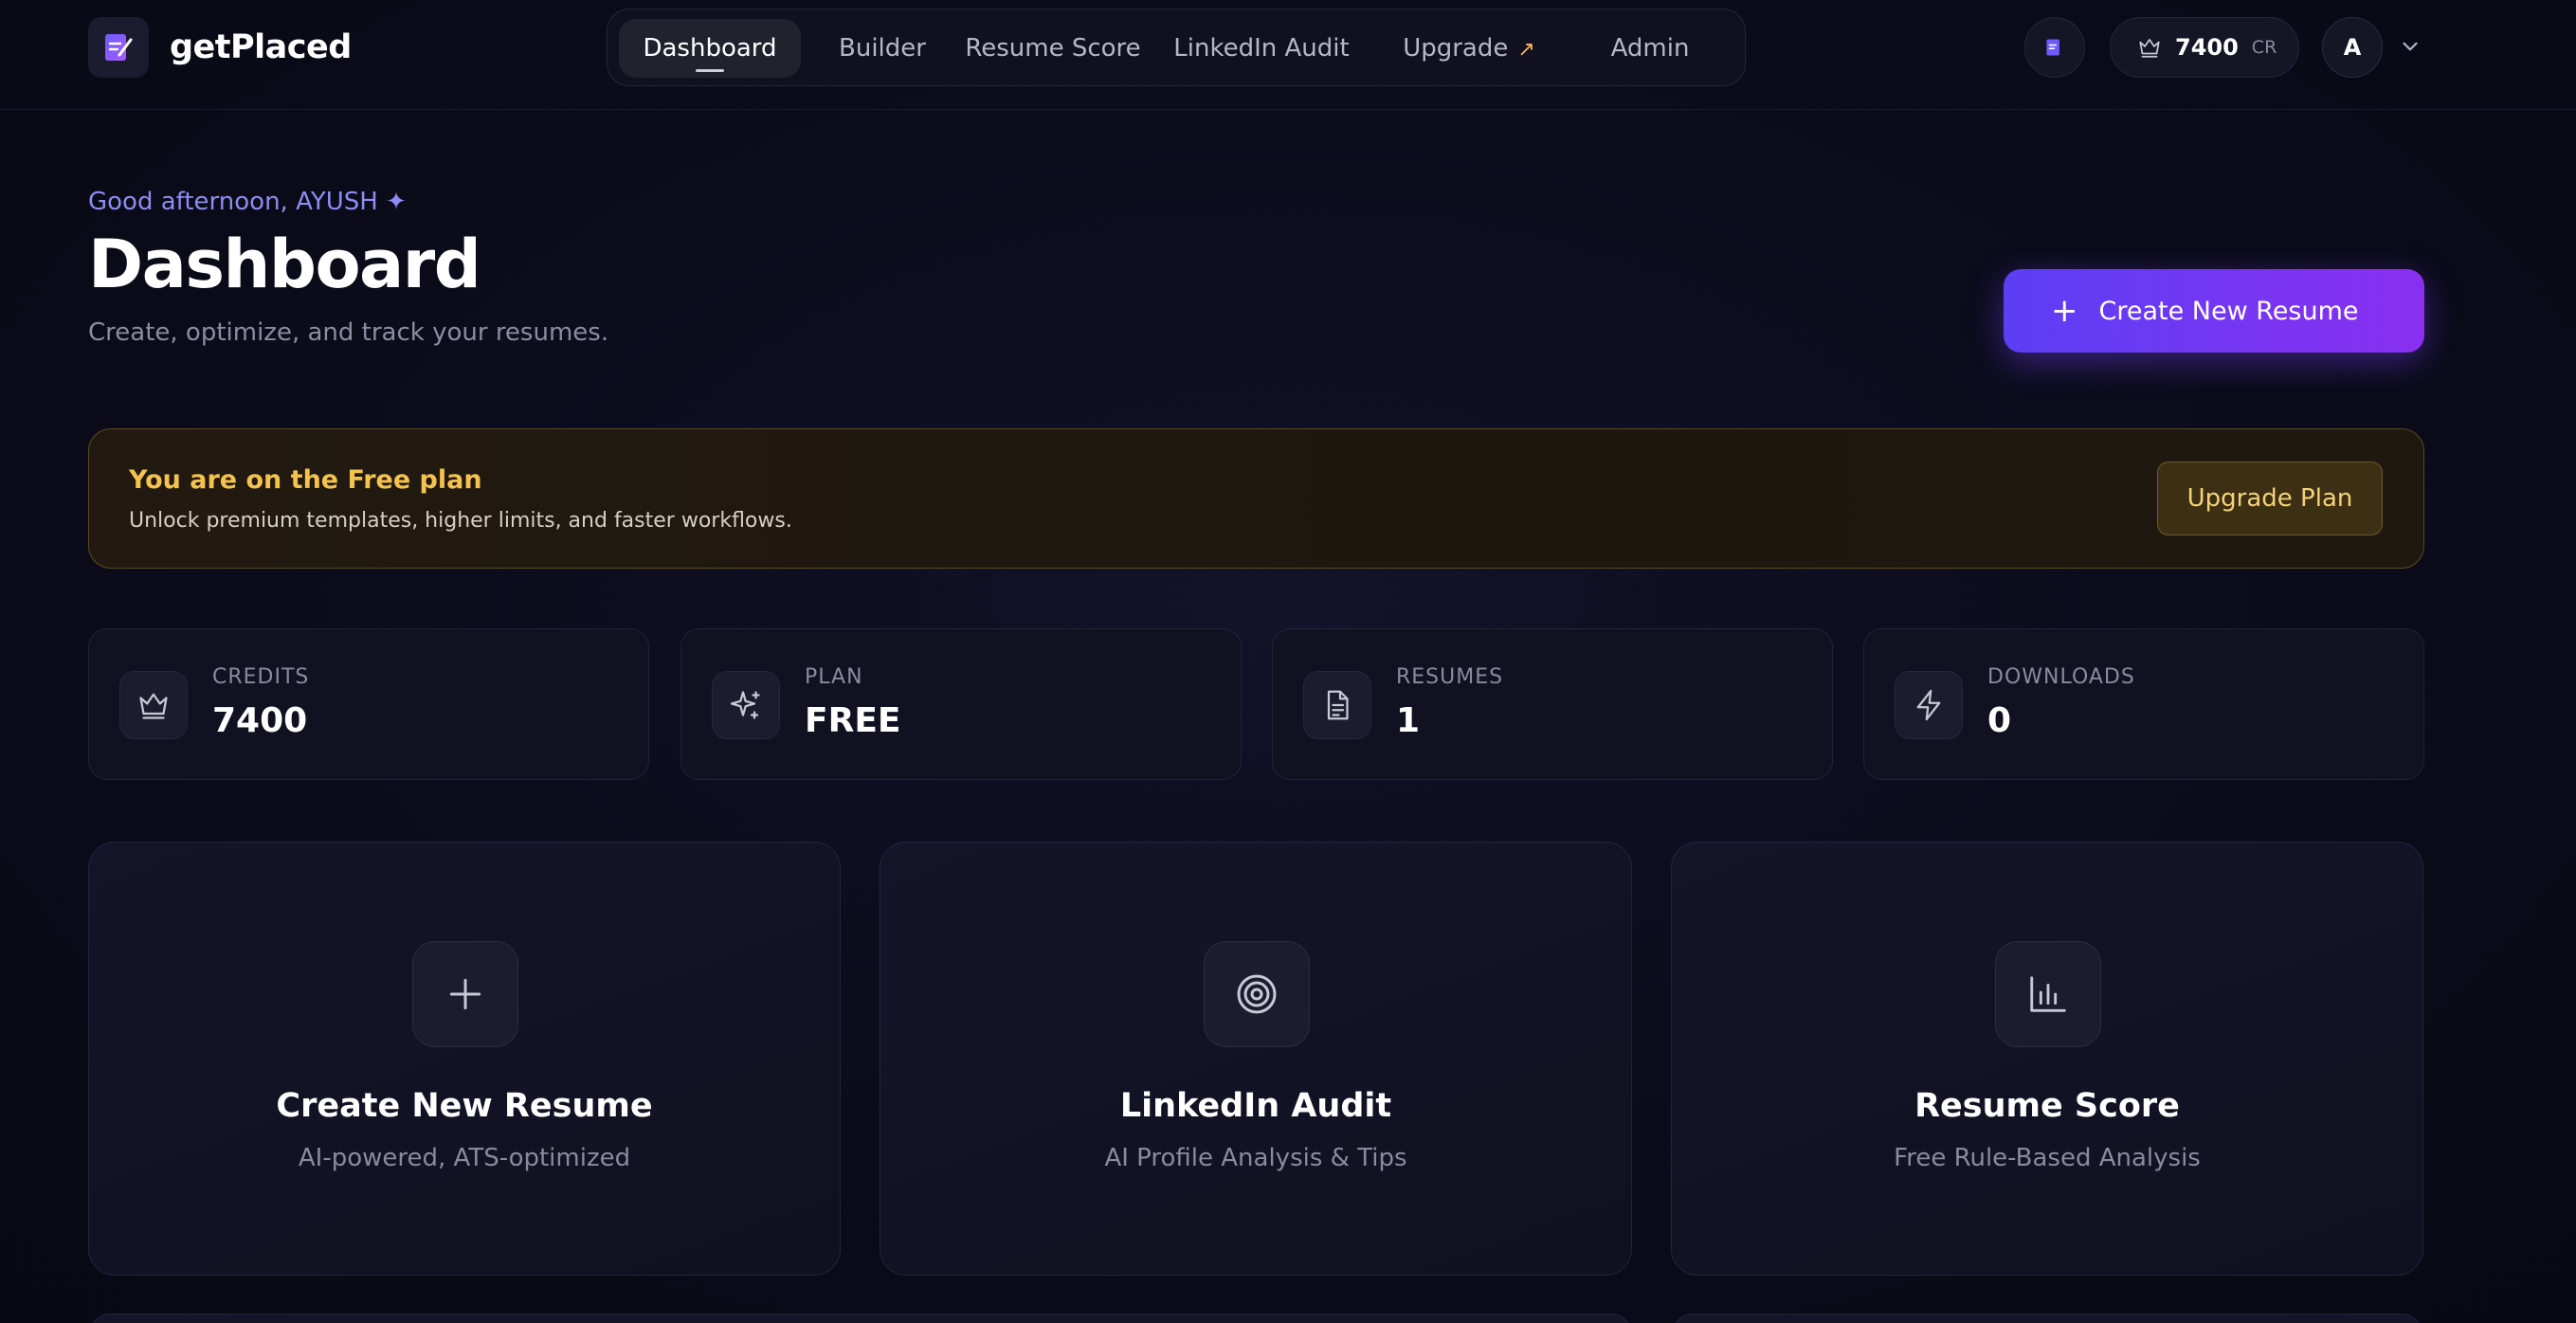 This screenshot has width=2576, height=1323. Describe the element at coordinates (465, 994) in the screenshot. I see `plus-icon` at that location.